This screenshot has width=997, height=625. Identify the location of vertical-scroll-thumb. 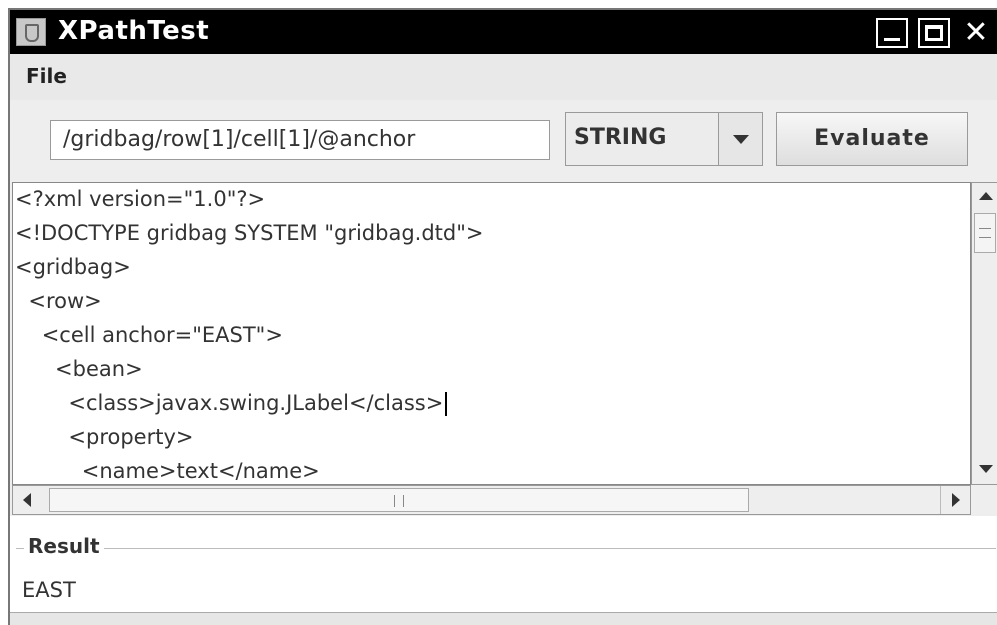
(985, 233).